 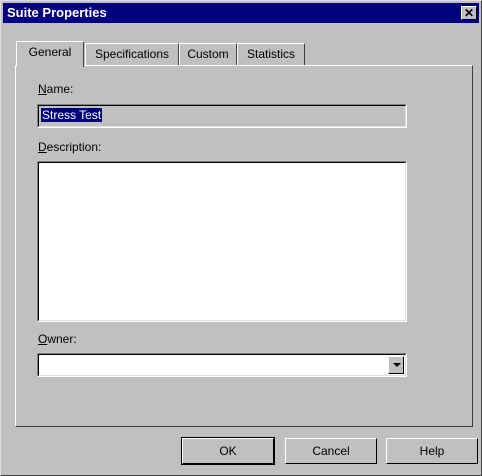 I want to click on name-label-rest: ame:, so click(x=60, y=89).